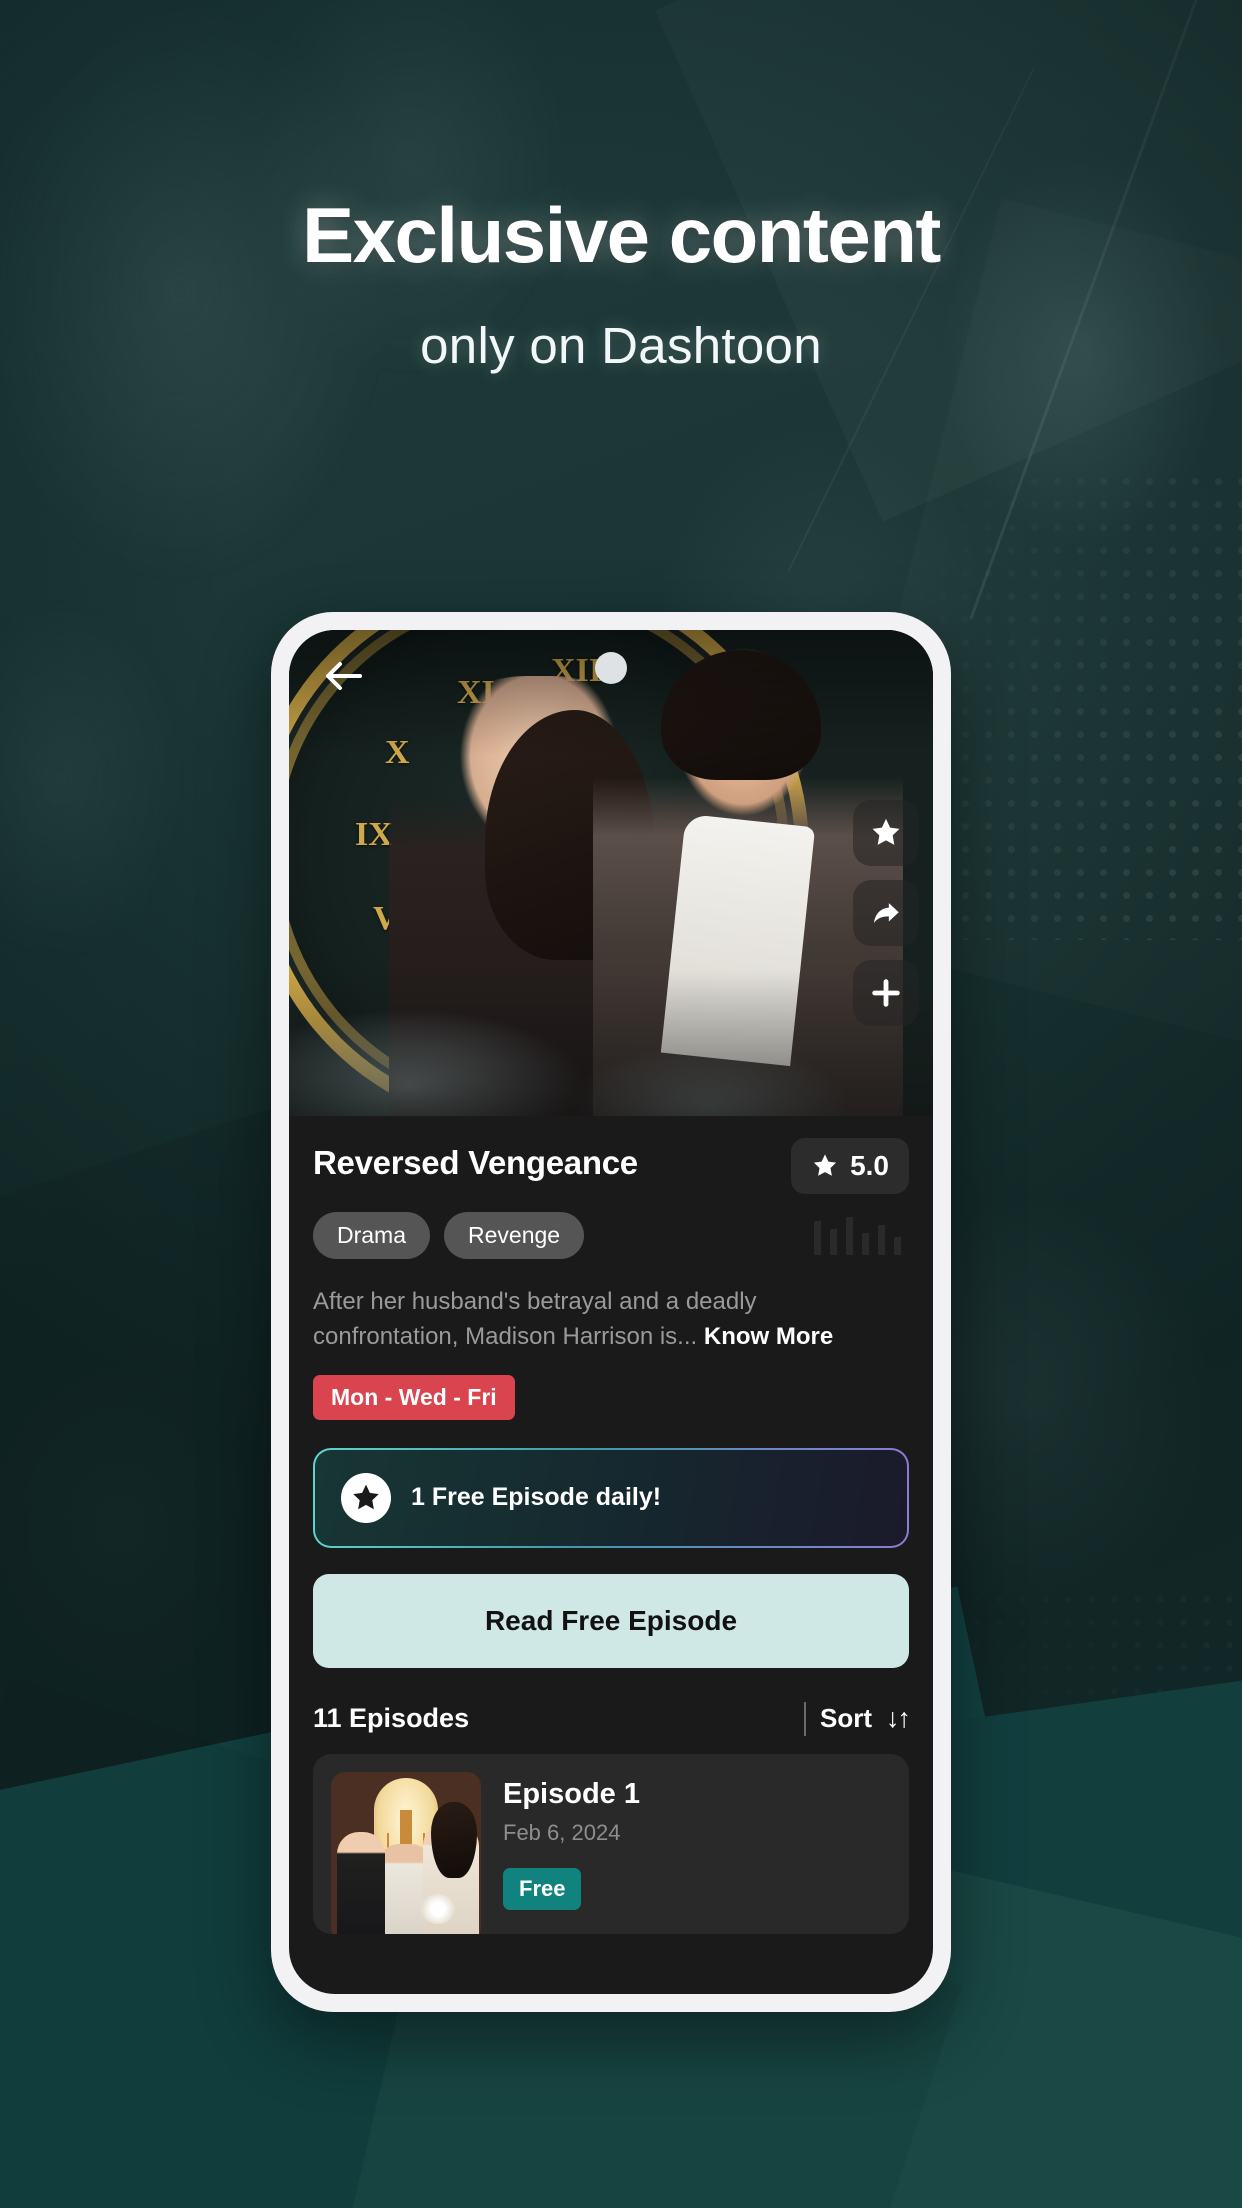 This screenshot has width=1242, height=2208. What do you see at coordinates (611, 1235) in the screenshot?
I see `genre-tag-row: Drama Revenge` at bounding box center [611, 1235].